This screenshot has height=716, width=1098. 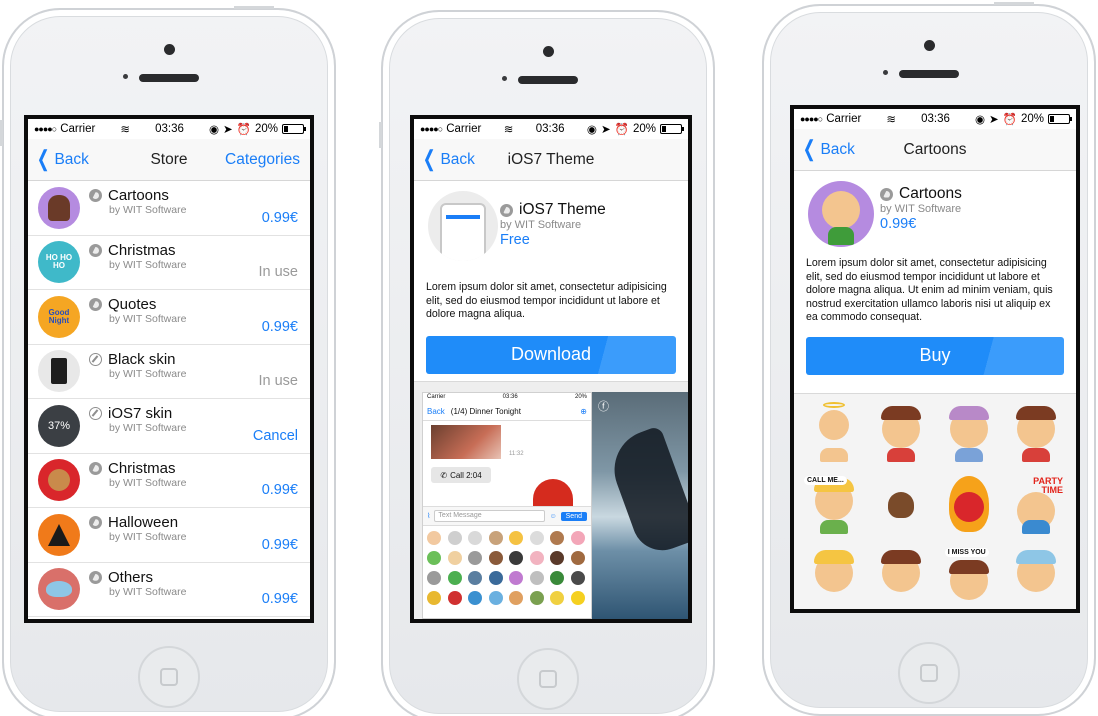 I want to click on sticker-party: PARTY TIME, so click(x=1037, y=505).